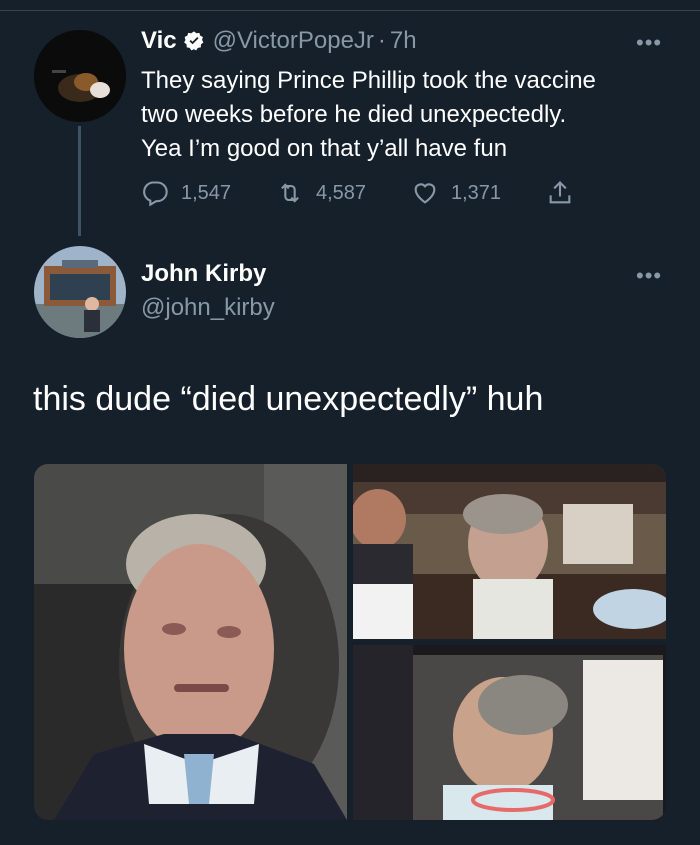 The image size is (700, 845). Describe the element at coordinates (155, 194) in the screenshot. I see `reply-icon` at that location.